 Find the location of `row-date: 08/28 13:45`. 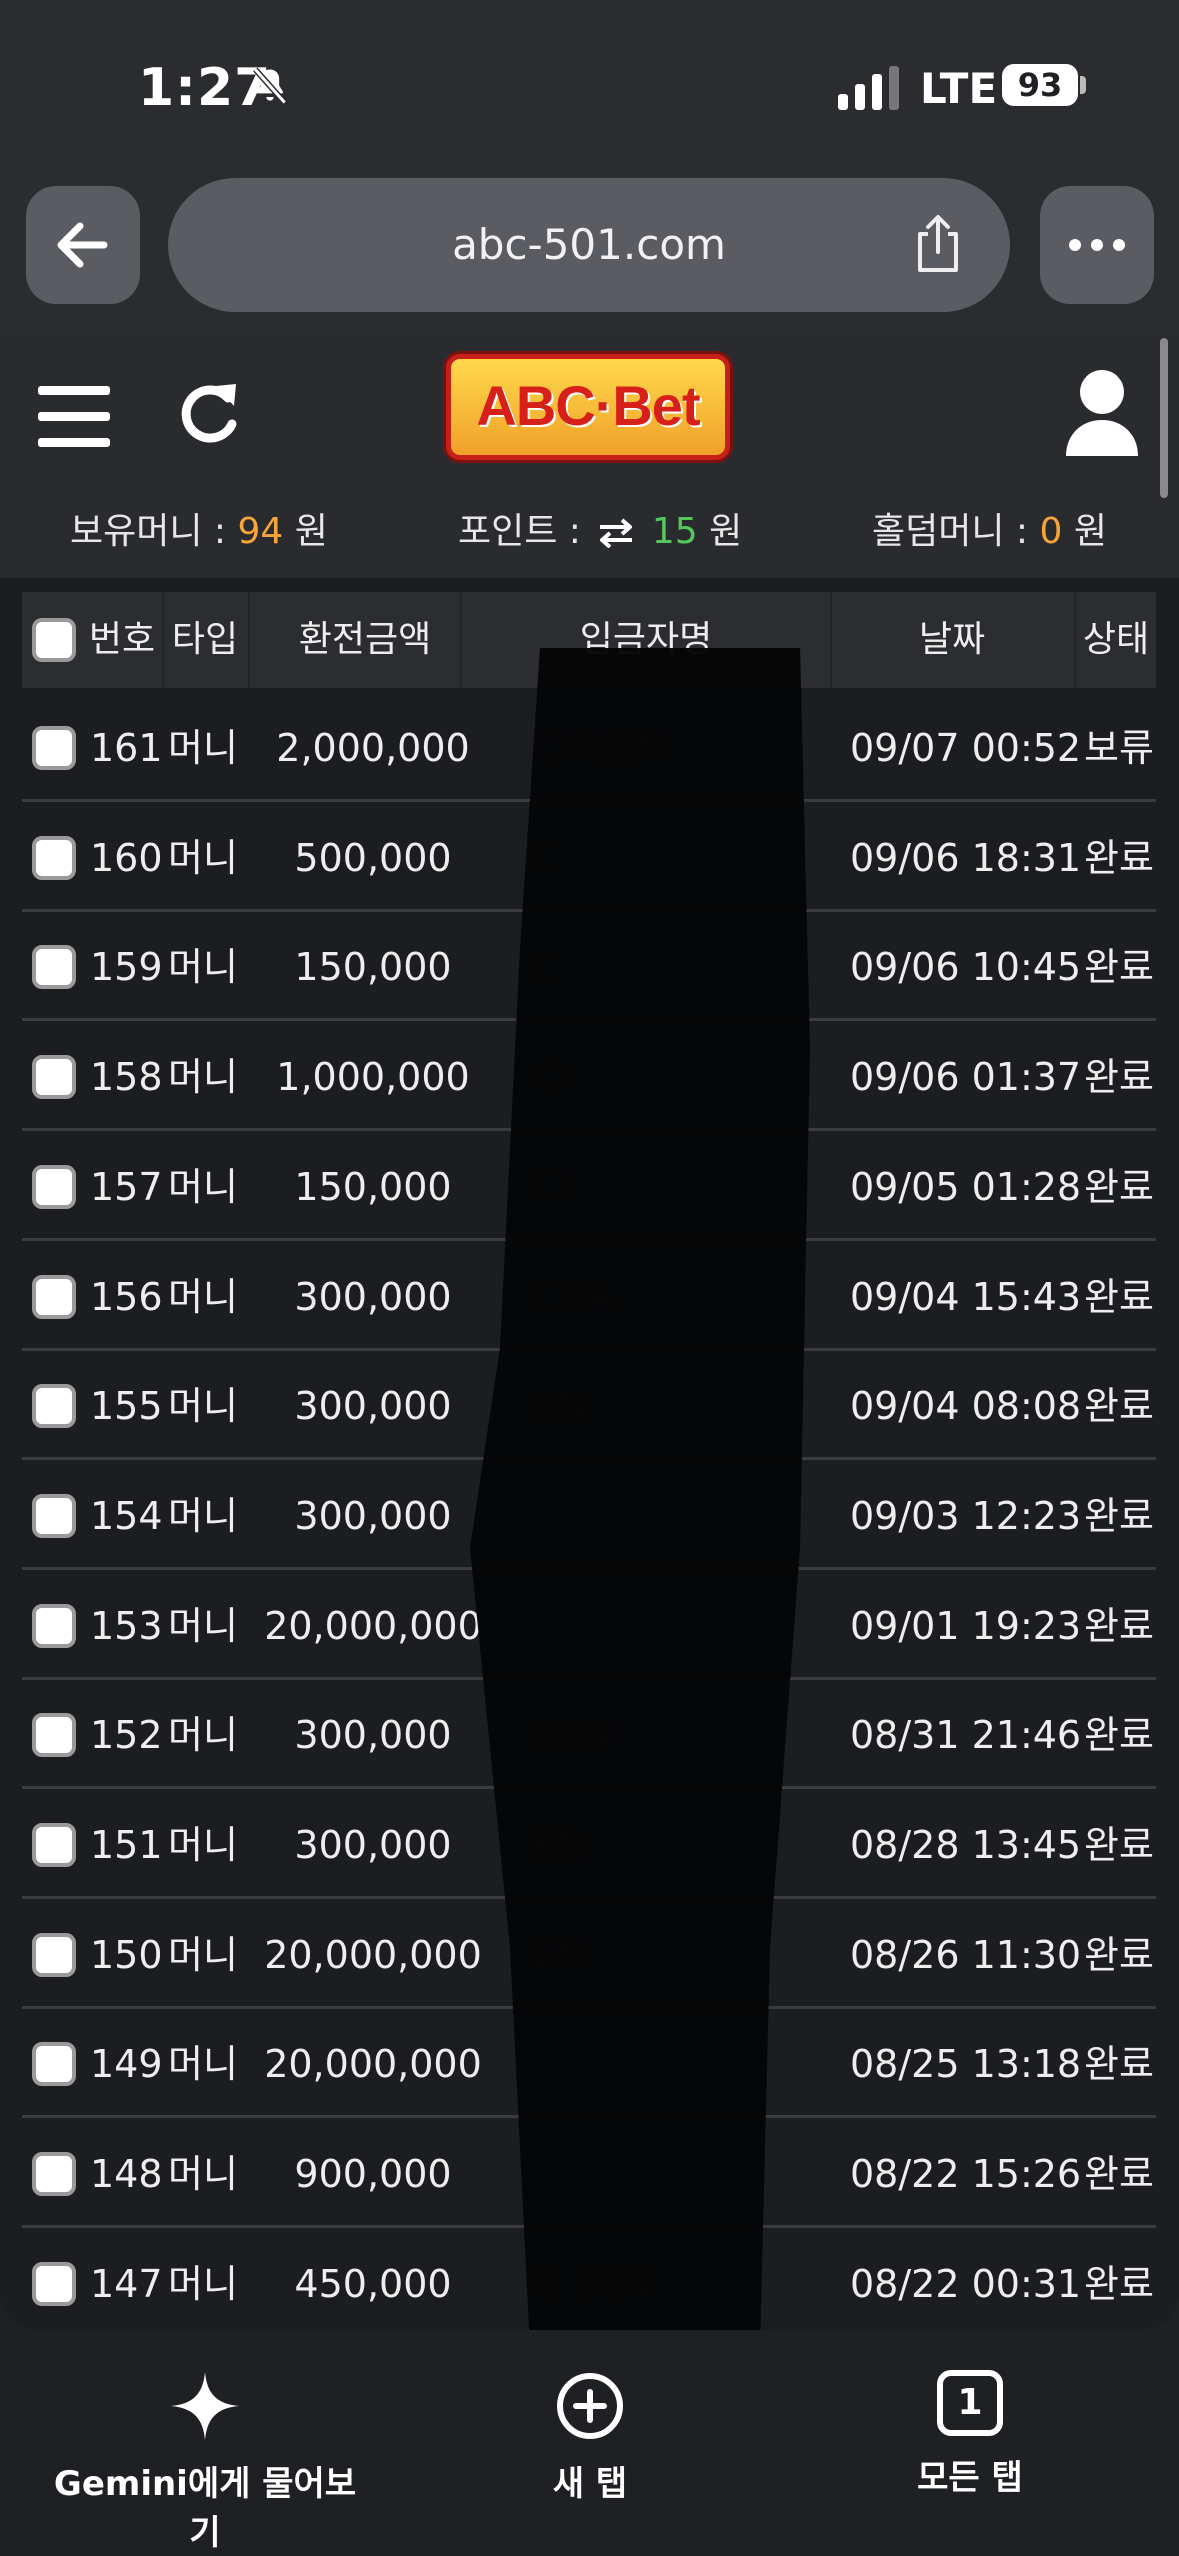

row-date: 08/28 13:45 is located at coordinates (966, 1845).